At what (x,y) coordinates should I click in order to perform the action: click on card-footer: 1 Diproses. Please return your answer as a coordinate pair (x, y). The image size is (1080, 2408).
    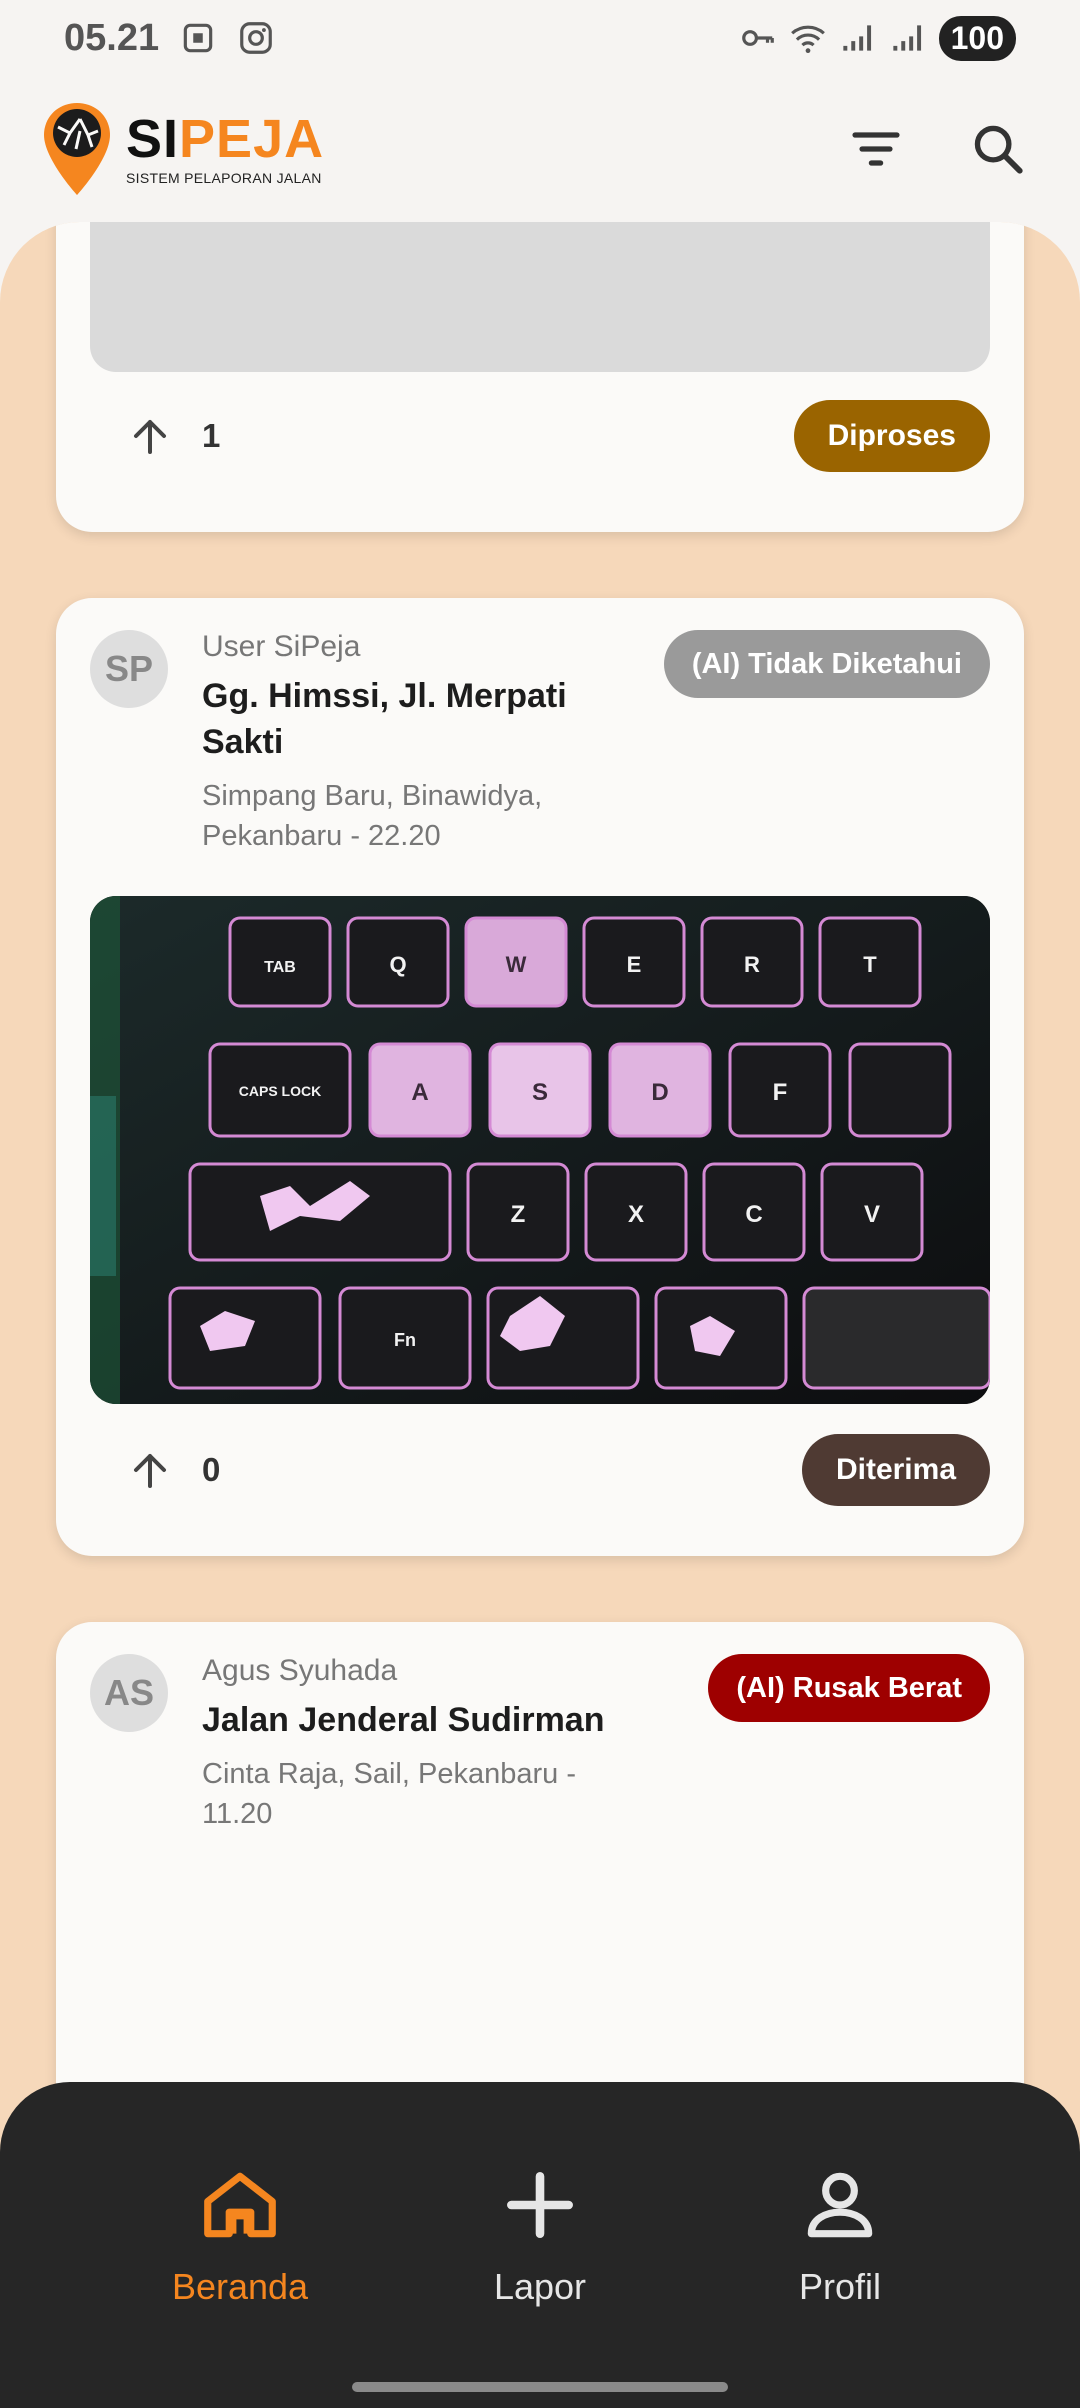
    Looking at the image, I should click on (540, 436).